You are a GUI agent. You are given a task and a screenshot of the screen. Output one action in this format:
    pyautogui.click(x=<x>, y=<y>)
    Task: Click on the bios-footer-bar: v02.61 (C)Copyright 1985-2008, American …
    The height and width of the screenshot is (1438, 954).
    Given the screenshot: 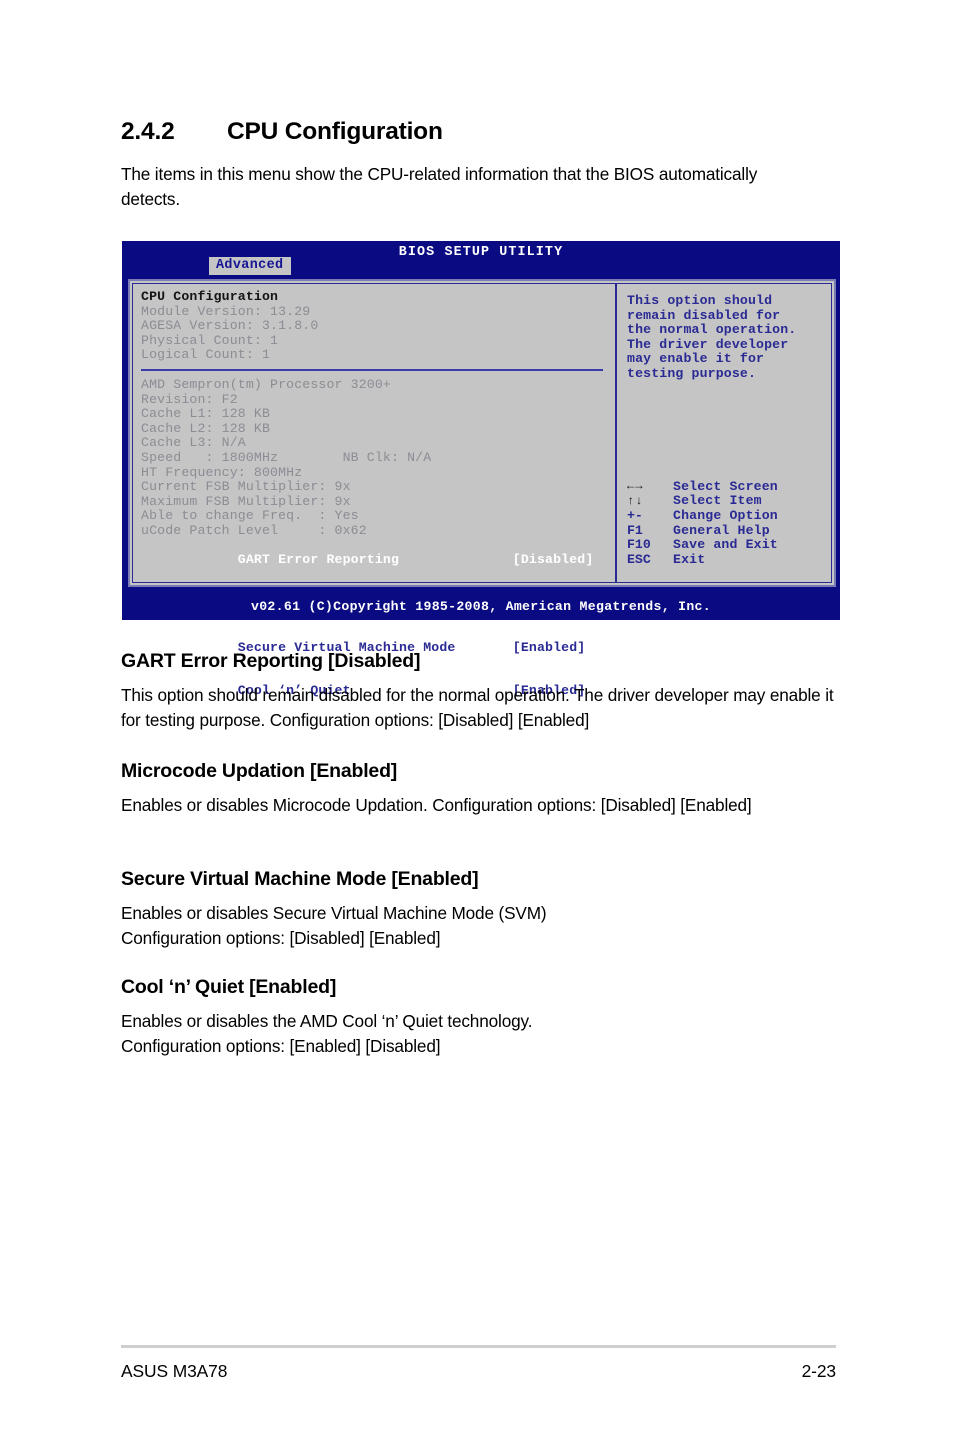 What is the action you would take?
    pyautogui.click(x=481, y=607)
    